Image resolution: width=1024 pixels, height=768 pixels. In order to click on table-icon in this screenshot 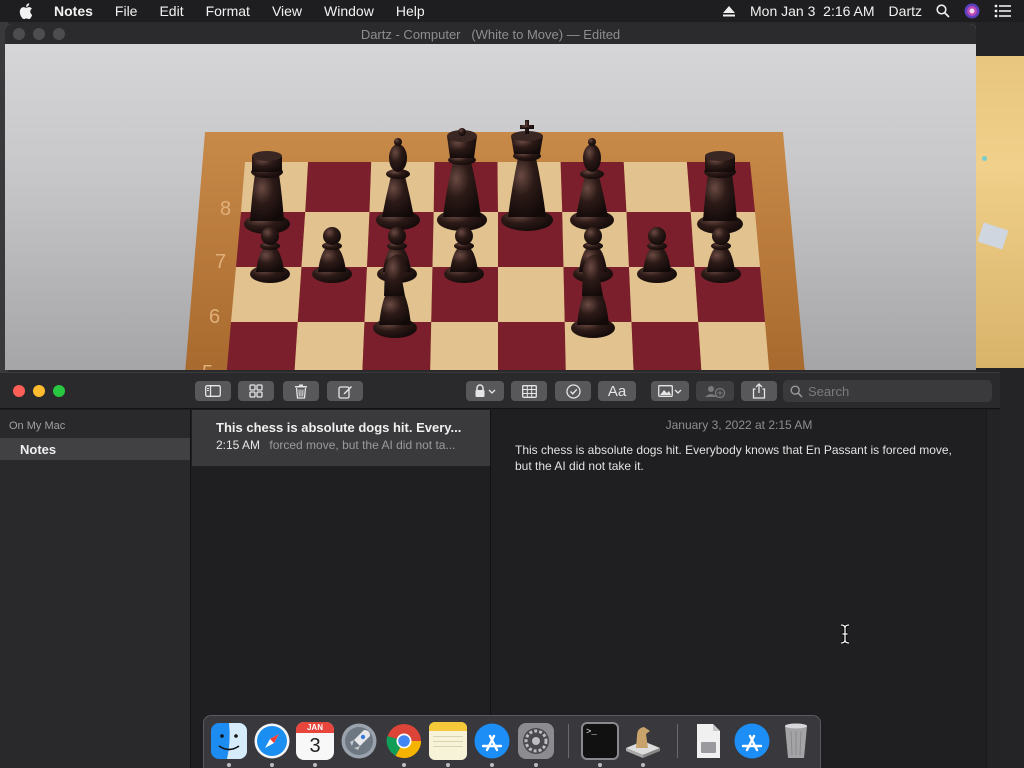, I will do `click(529, 391)`.